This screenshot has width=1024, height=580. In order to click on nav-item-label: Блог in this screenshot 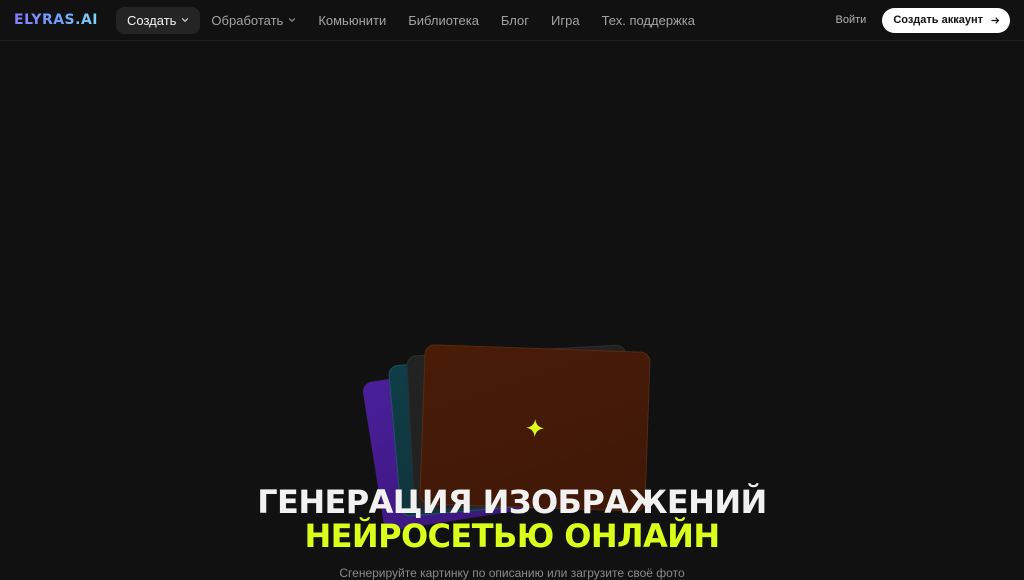, I will do `click(515, 20)`.